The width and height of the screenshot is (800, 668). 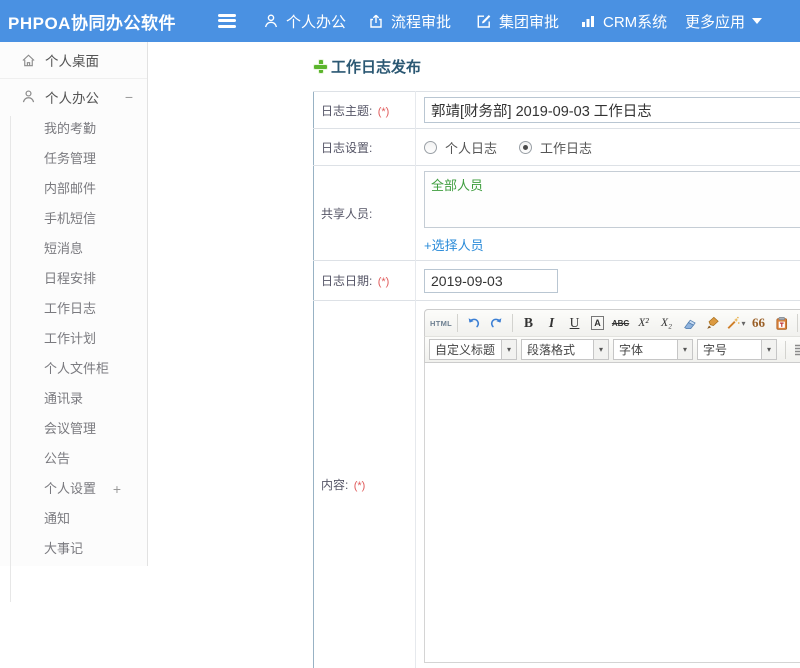 I want to click on undo-button, so click(x=473, y=323).